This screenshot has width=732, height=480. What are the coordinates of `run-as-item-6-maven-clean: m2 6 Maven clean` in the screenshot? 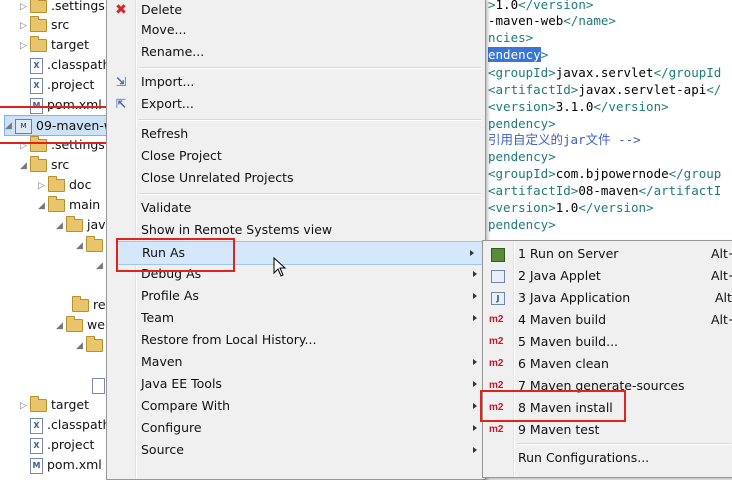 It's located at (607, 364).